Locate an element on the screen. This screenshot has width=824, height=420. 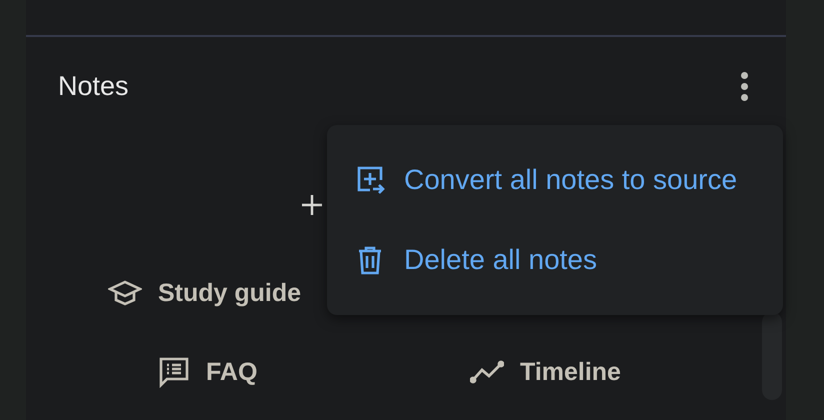
trash-icon is located at coordinates (370, 260).